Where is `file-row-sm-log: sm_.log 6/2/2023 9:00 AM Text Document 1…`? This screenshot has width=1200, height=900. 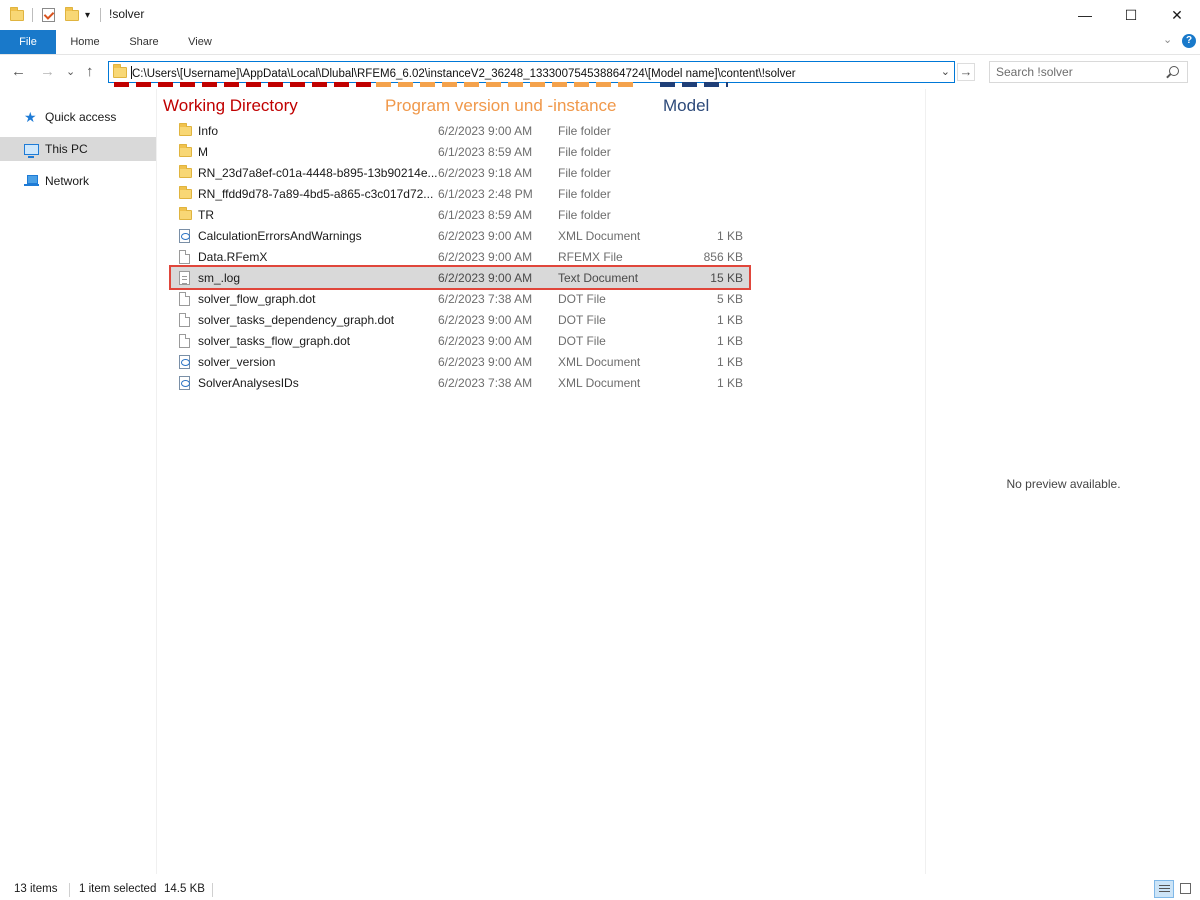
file-row-sm-log: sm_.log 6/2/2023 9:00 AM Text Document 1… is located at coordinates (460, 277).